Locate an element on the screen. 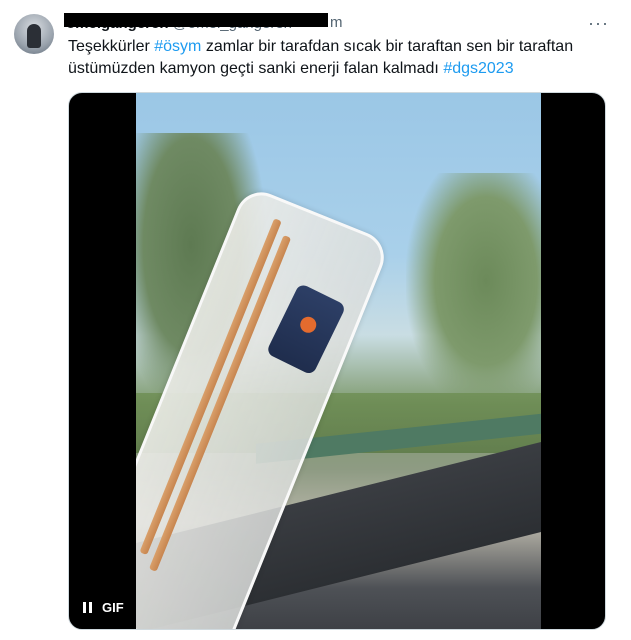 The width and height of the screenshot is (631, 640). handle-suffix: m is located at coordinates (336, 22).